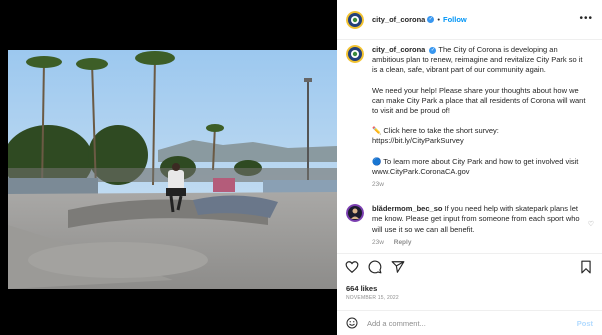 The image size is (602, 335). What do you see at coordinates (378, 184) in the screenshot?
I see `caption-time: 23w` at bounding box center [378, 184].